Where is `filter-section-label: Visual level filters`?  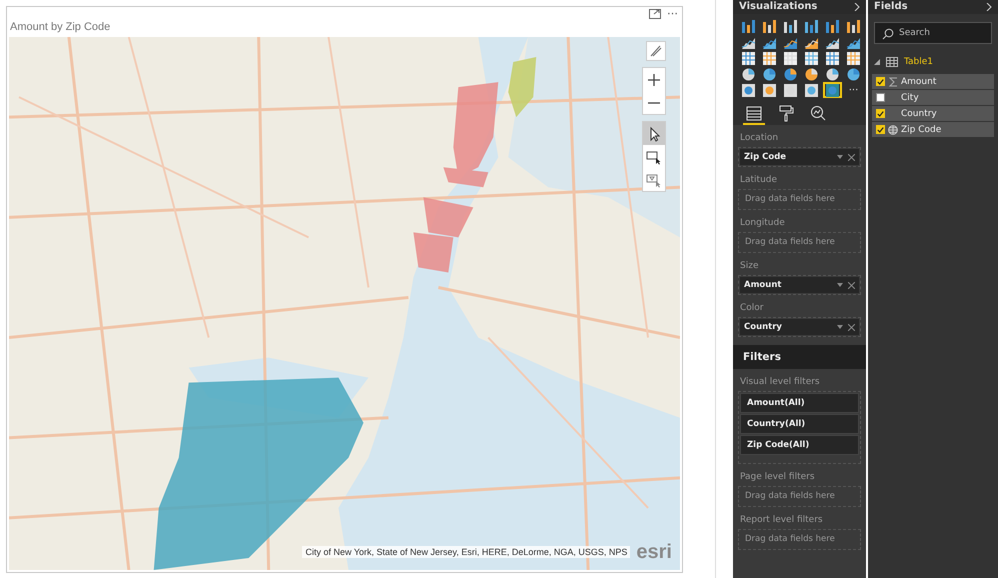 filter-section-label: Visual level filters is located at coordinates (780, 382).